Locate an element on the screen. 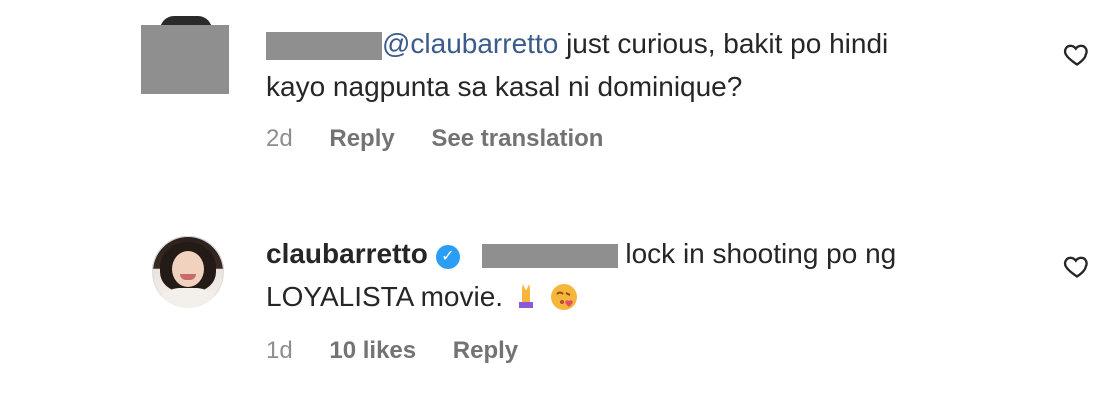  comment-meta: 2d Reply See translation is located at coordinates (449, 139).